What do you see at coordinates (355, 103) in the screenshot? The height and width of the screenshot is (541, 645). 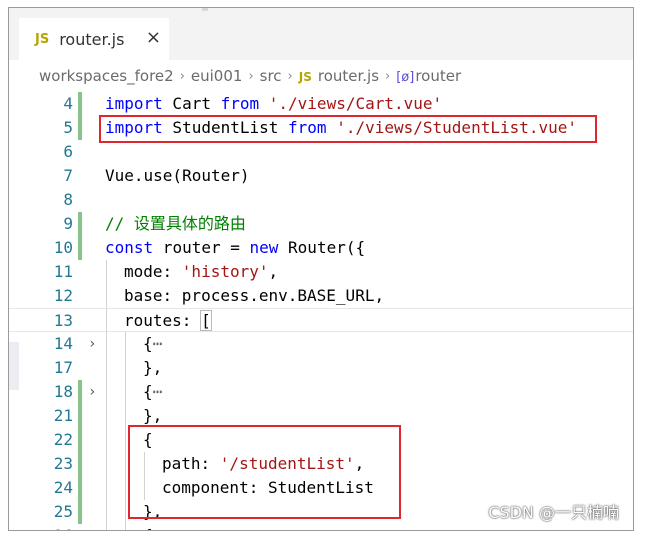 I see `code-token: './views/Cart.vue'` at bounding box center [355, 103].